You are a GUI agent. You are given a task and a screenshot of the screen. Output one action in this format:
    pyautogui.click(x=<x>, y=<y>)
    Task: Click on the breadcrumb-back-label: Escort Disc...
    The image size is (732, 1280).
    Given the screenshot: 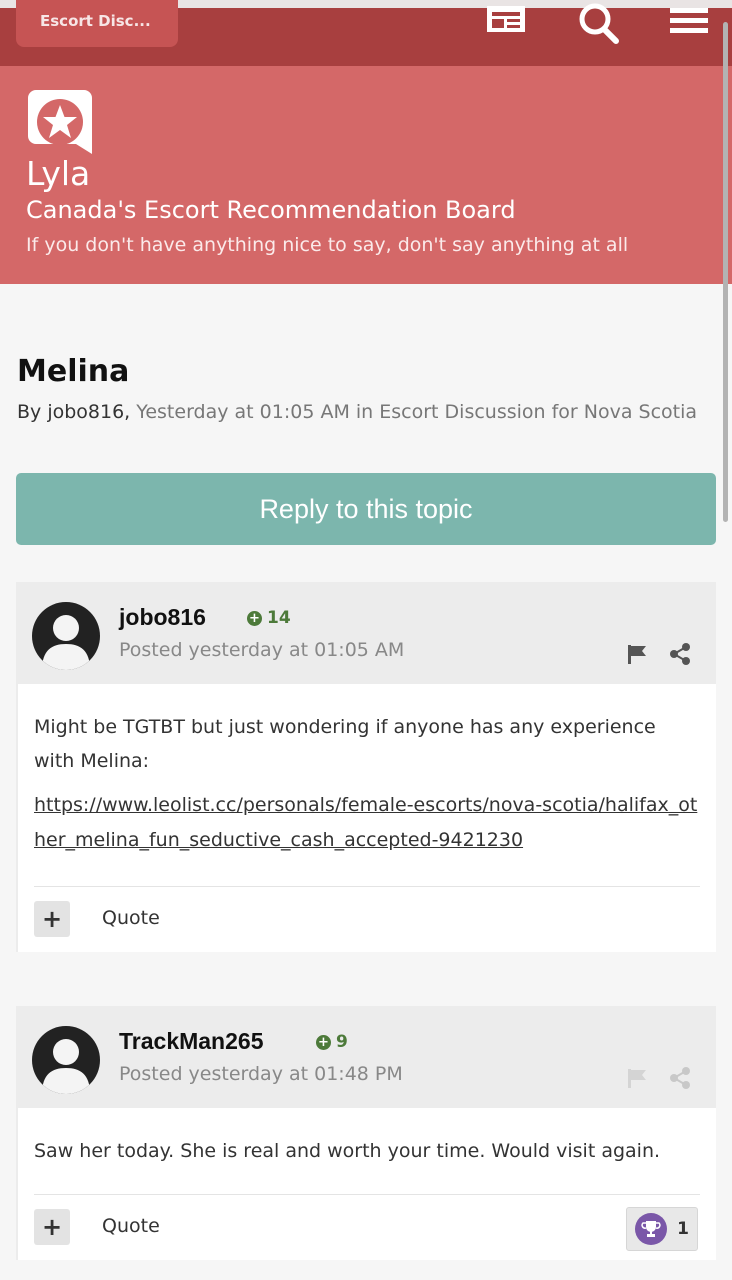 What is the action you would take?
    pyautogui.click(x=95, y=21)
    